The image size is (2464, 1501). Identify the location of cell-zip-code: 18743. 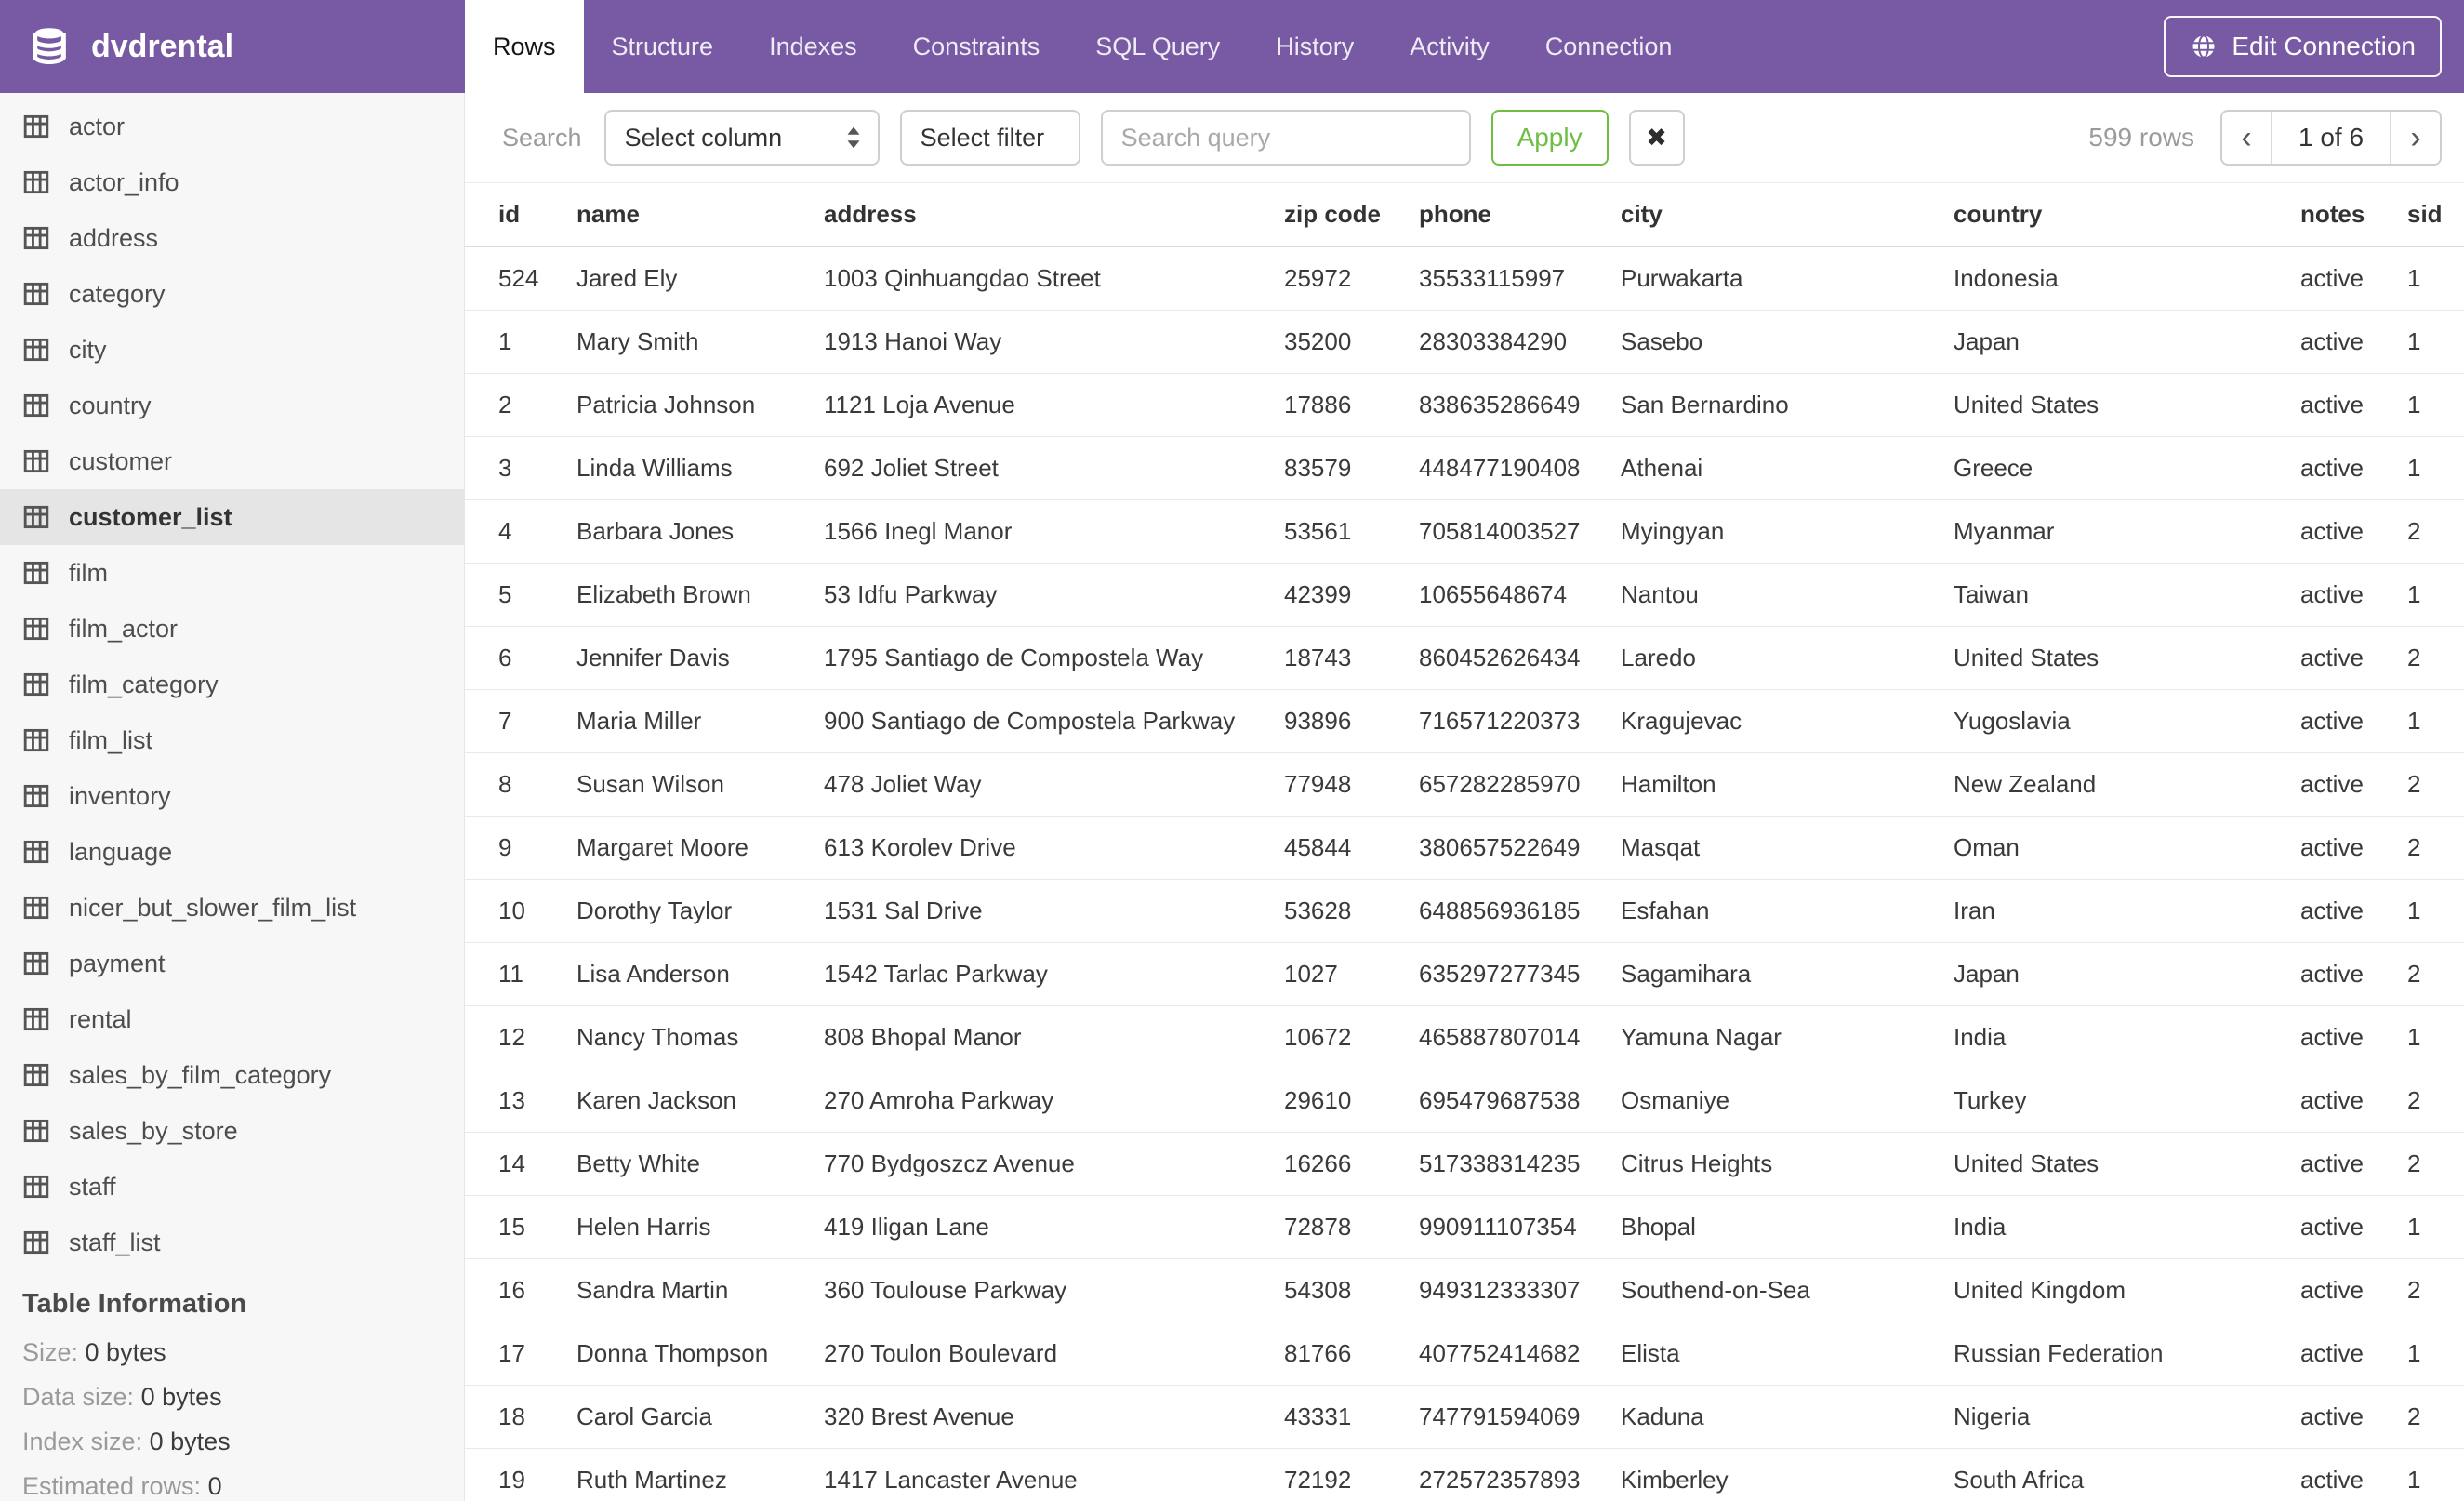
(1351, 658).